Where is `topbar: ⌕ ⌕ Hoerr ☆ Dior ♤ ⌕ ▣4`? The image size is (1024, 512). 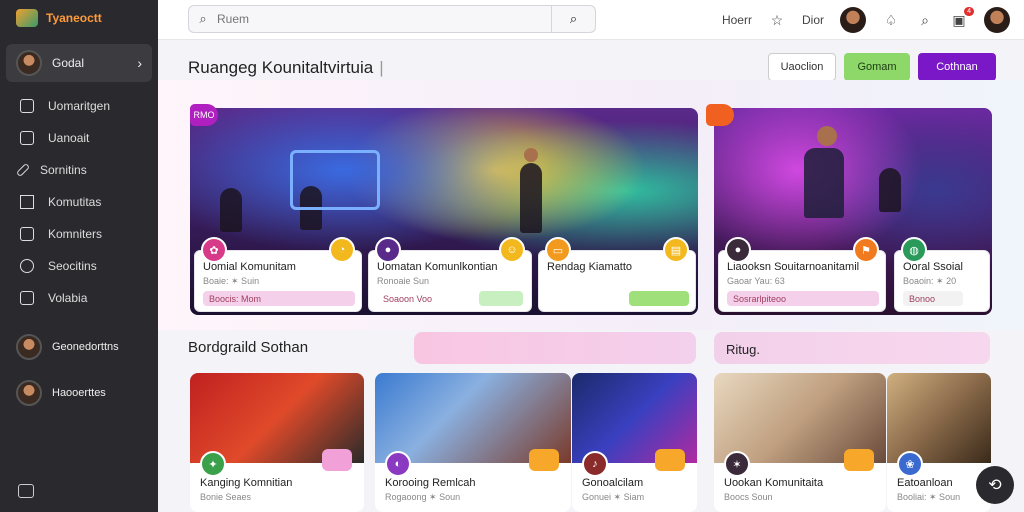 topbar: ⌕ ⌕ Hoerr ☆ Dior ♤ ⌕ ▣4 is located at coordinates (591, 20).